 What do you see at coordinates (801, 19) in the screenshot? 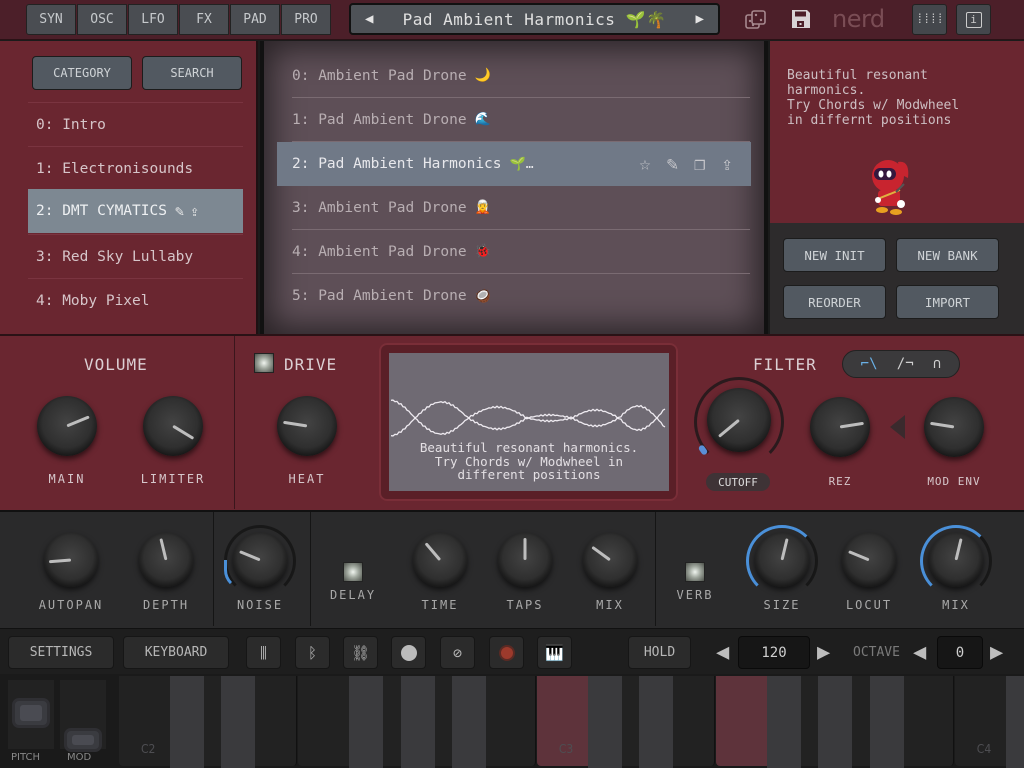
I see `floppy-disk-icon` at bounding box center [801, 19].